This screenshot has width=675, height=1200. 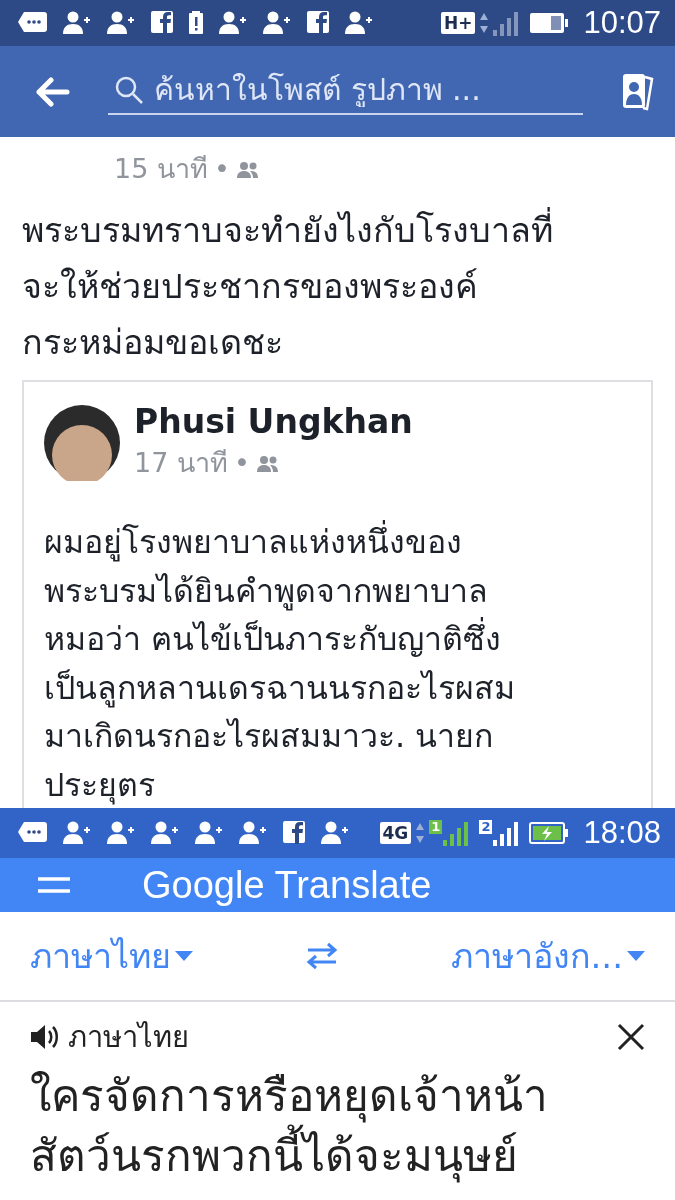 I want to click on speak-button: ภาษาไทย, so click(x=109, y=1037).